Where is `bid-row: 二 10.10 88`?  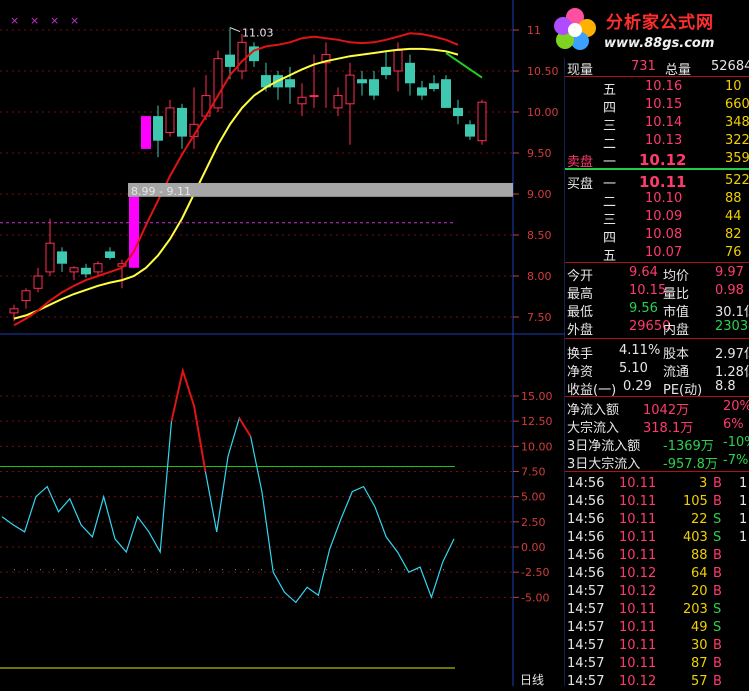
bid-row: 二 10.10 88 is located at coordinates (657, 200).